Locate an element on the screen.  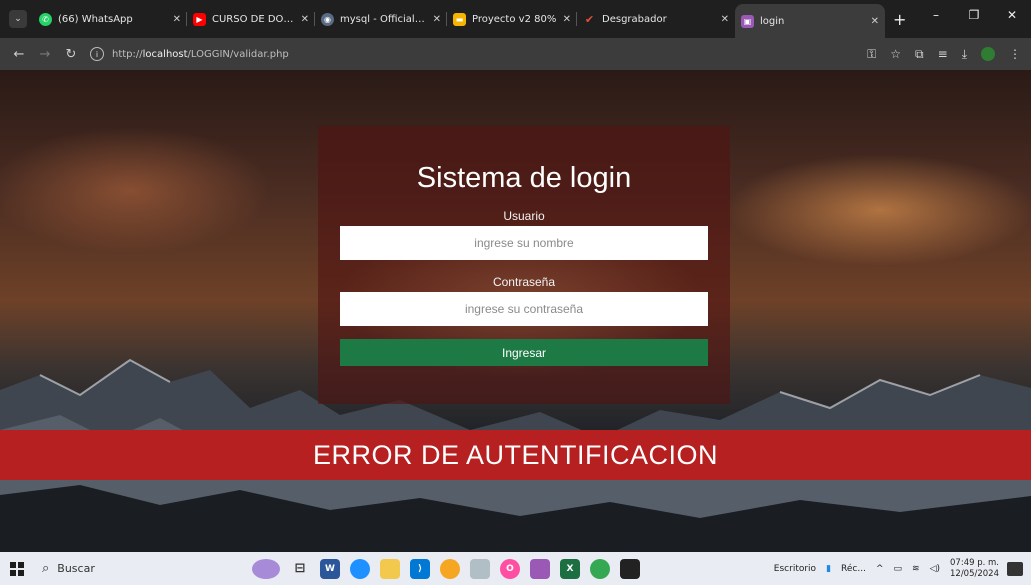
error-message: ERROR DE AUTENTIFICACION is located at coordinates (515, 454).